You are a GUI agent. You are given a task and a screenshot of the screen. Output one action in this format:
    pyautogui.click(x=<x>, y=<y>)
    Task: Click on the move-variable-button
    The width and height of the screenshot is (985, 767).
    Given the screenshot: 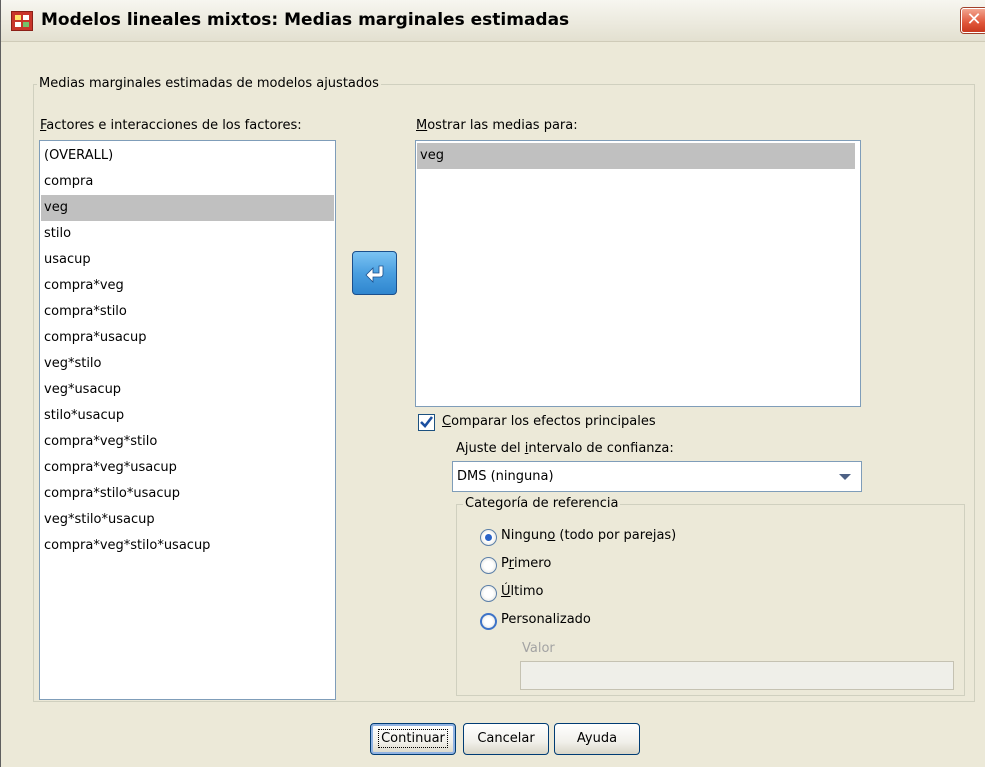 What is the action you would take?
    pyautogui.click(x=374, y=273)
    